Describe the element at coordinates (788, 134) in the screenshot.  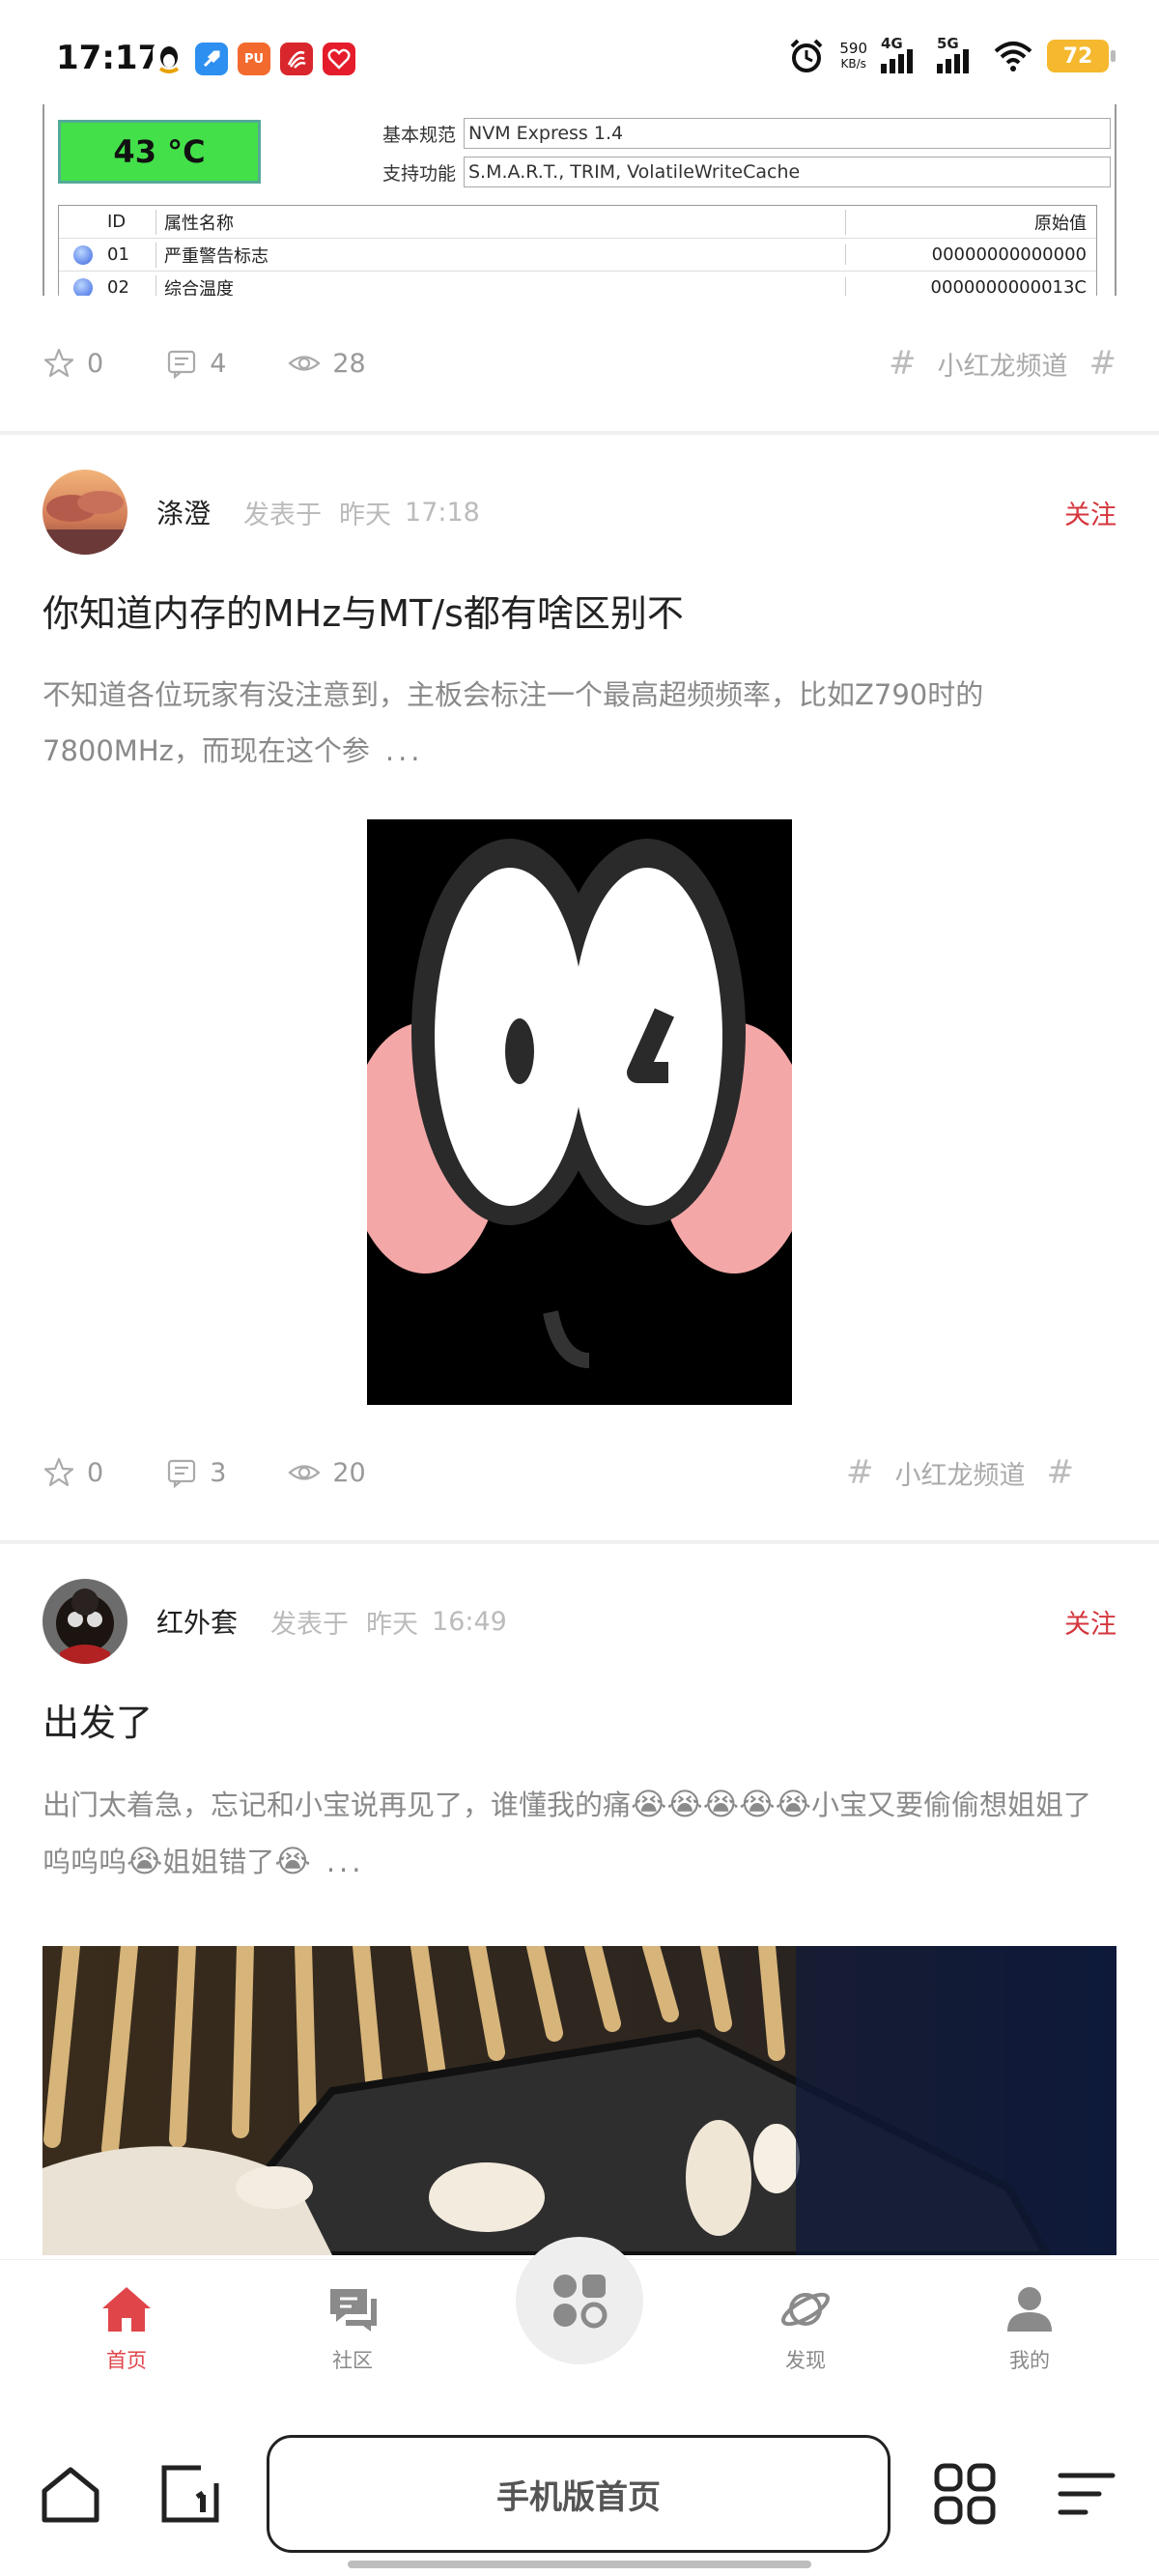
I see `spec-value: NVM Express 1.4` at that location.